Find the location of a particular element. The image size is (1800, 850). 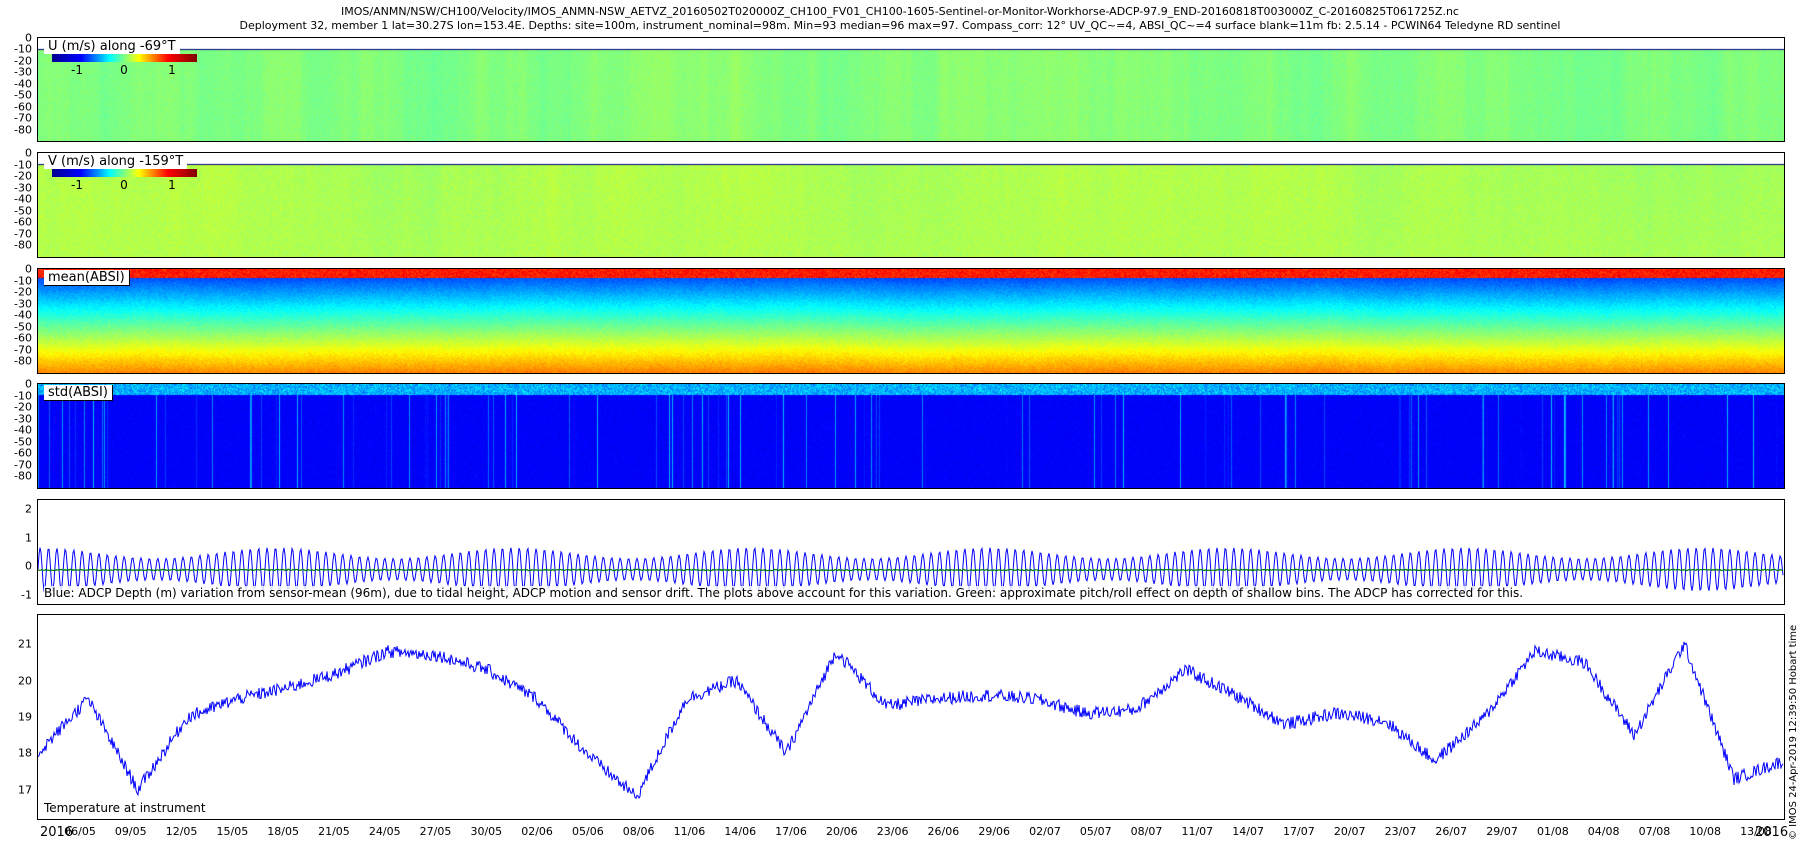

value-tick-label: 2 is located at coordinates (28, 509).